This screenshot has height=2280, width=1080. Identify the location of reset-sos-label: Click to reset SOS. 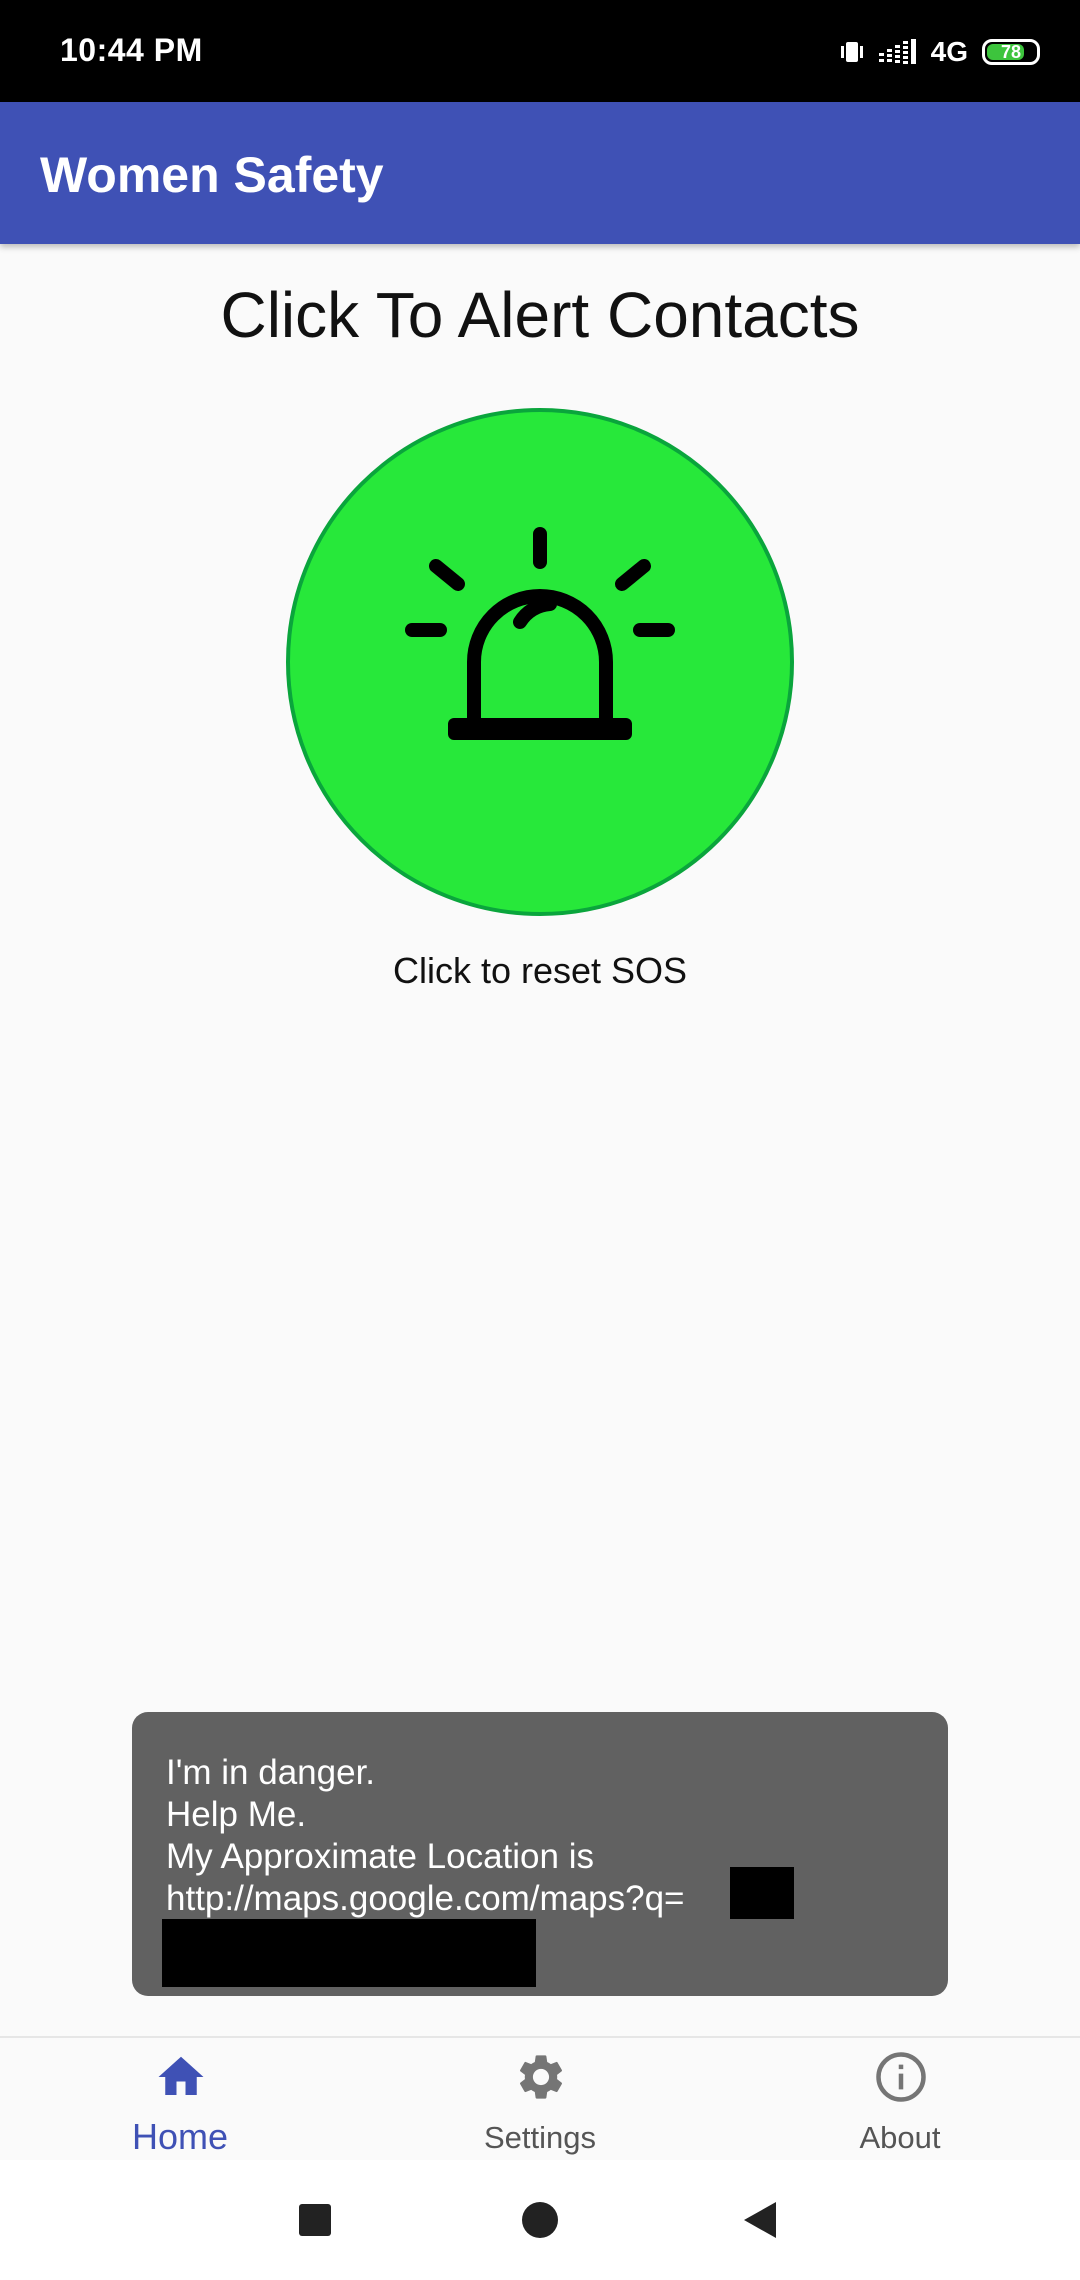
(540, 971).